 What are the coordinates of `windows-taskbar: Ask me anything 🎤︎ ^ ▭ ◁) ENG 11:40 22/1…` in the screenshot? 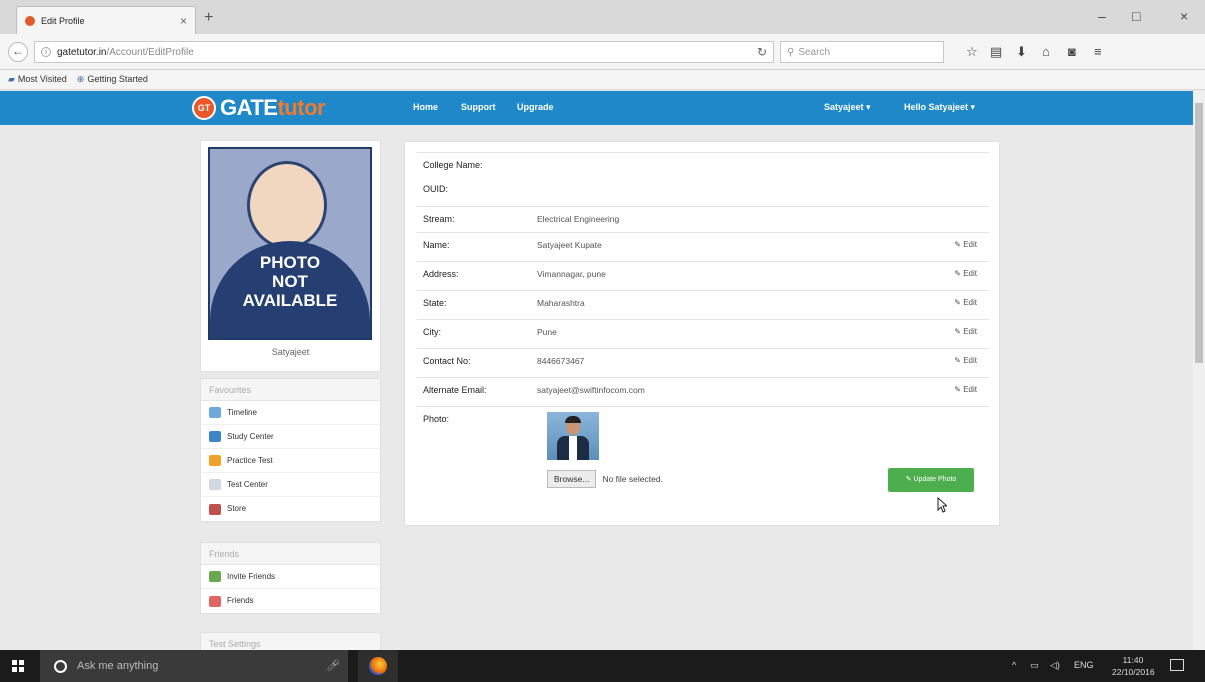 It's located at (602, 666).